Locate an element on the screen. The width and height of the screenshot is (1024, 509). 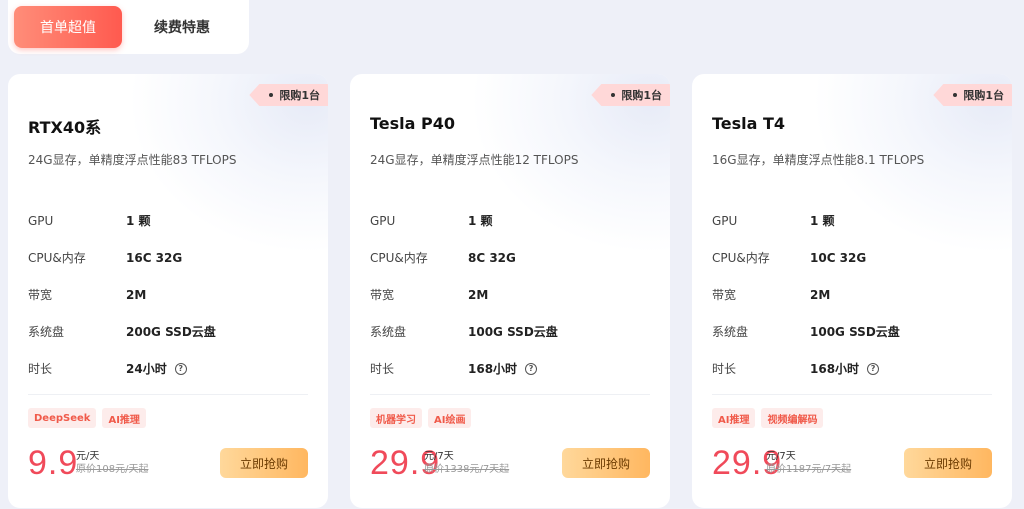
spec-row-system-disk: 系统盘 200G SSD云盘 is located at coordinates (122, 332).